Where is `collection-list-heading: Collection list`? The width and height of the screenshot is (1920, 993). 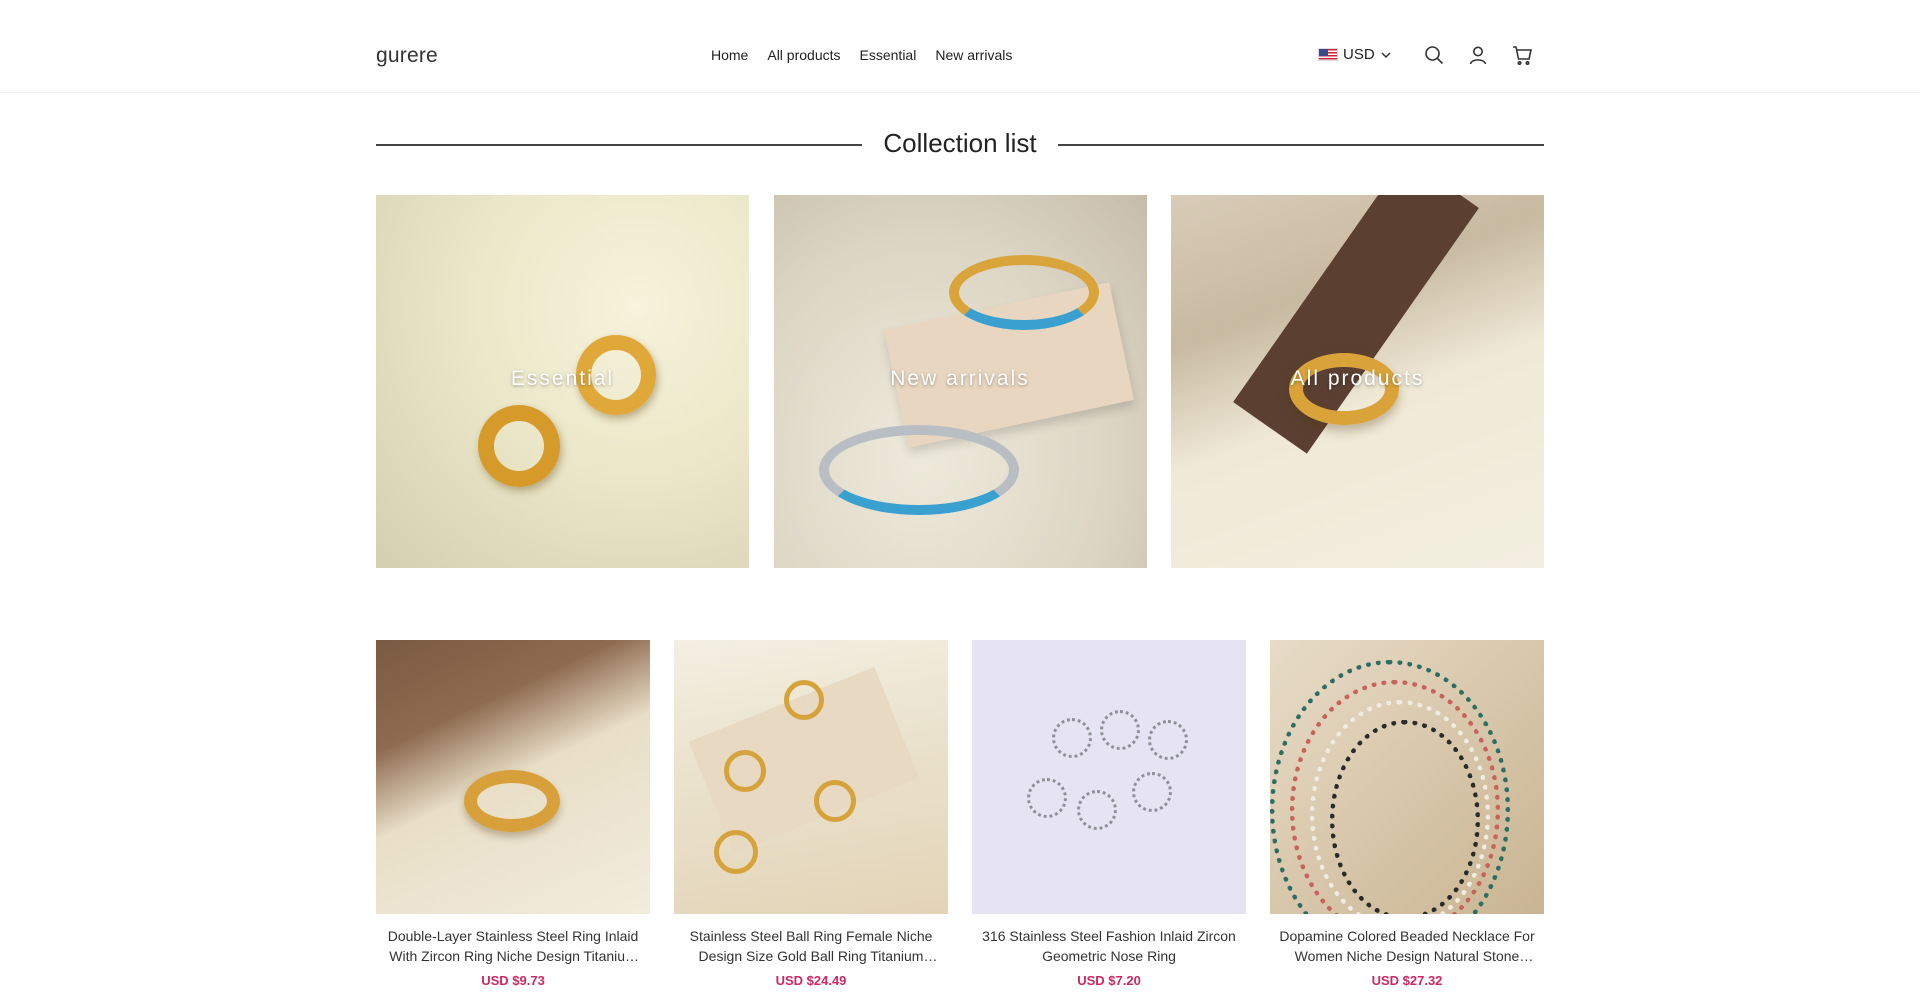 collection-list-heading: Collection list is located at coordinates (960, 145).